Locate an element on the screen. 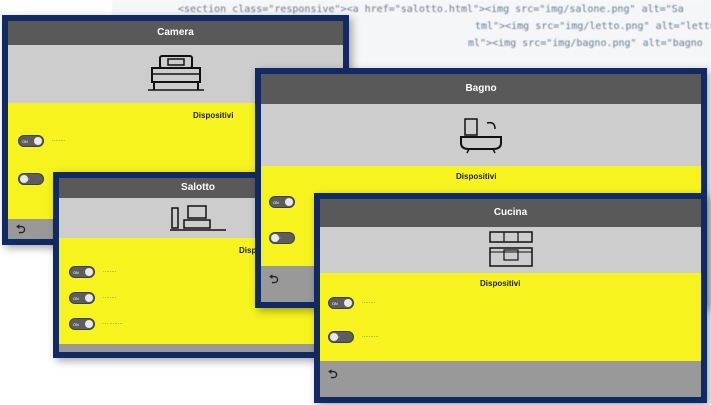 The image size is (711, 405). device-row: ON ··· ········ is located at coordinates (96, 324).